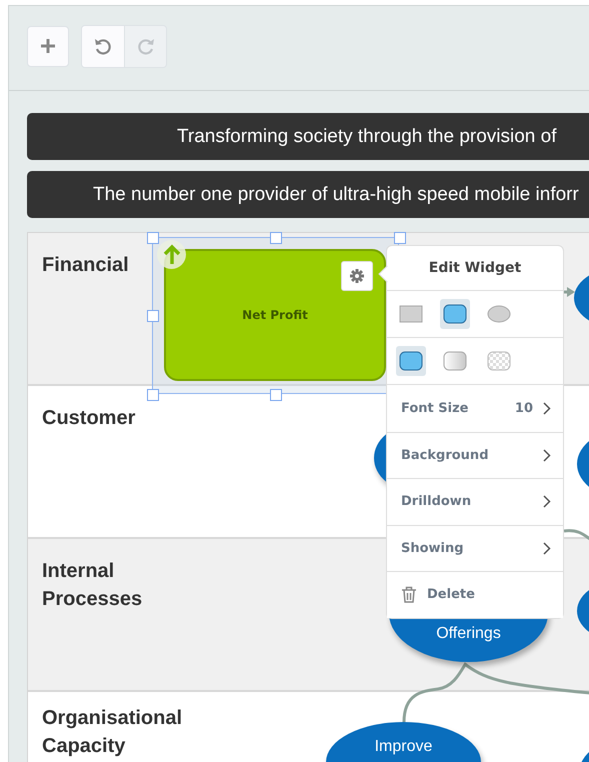  Describe the element at coordinates (445, 455) in the screenshot. I see `menu-item-label: Background` at that location.